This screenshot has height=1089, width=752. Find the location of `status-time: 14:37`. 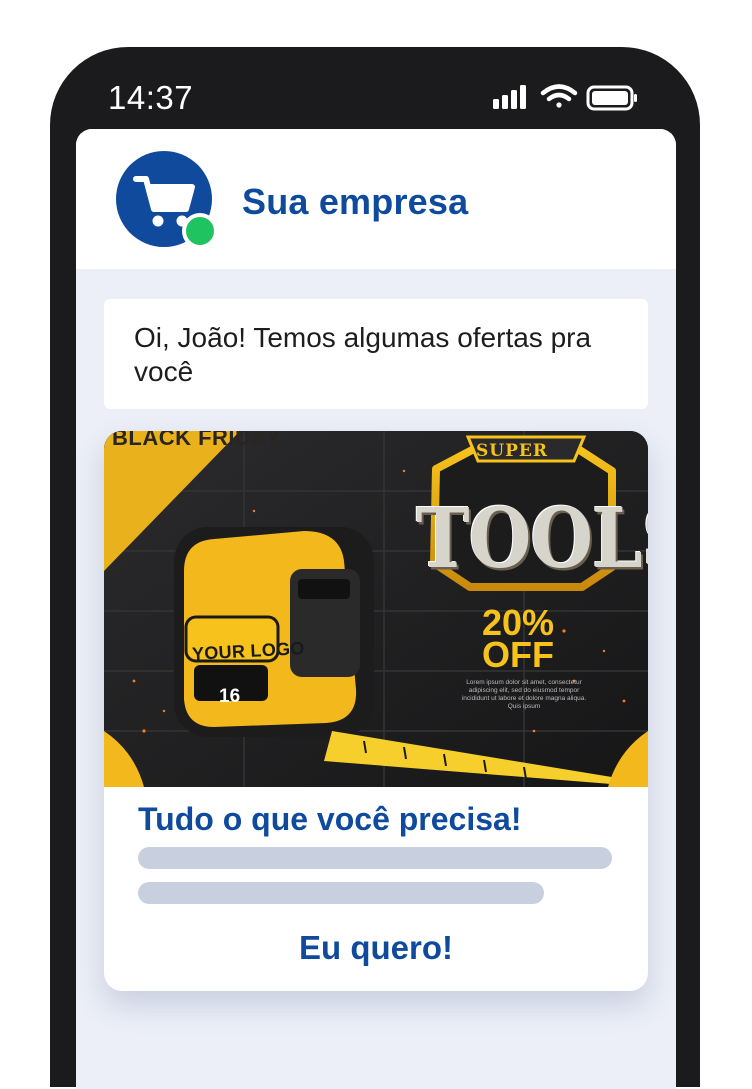

status-time: 14:37 is located at coordinates (151, 97).